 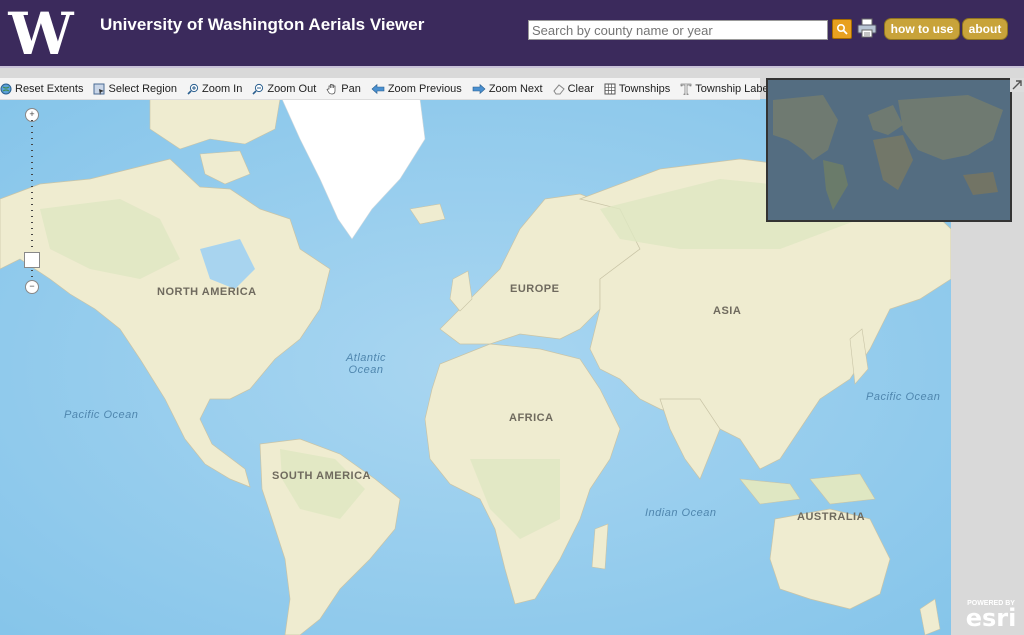 I want to click on zoom-next-button: Zoom Next, so click(x=507, y=89).